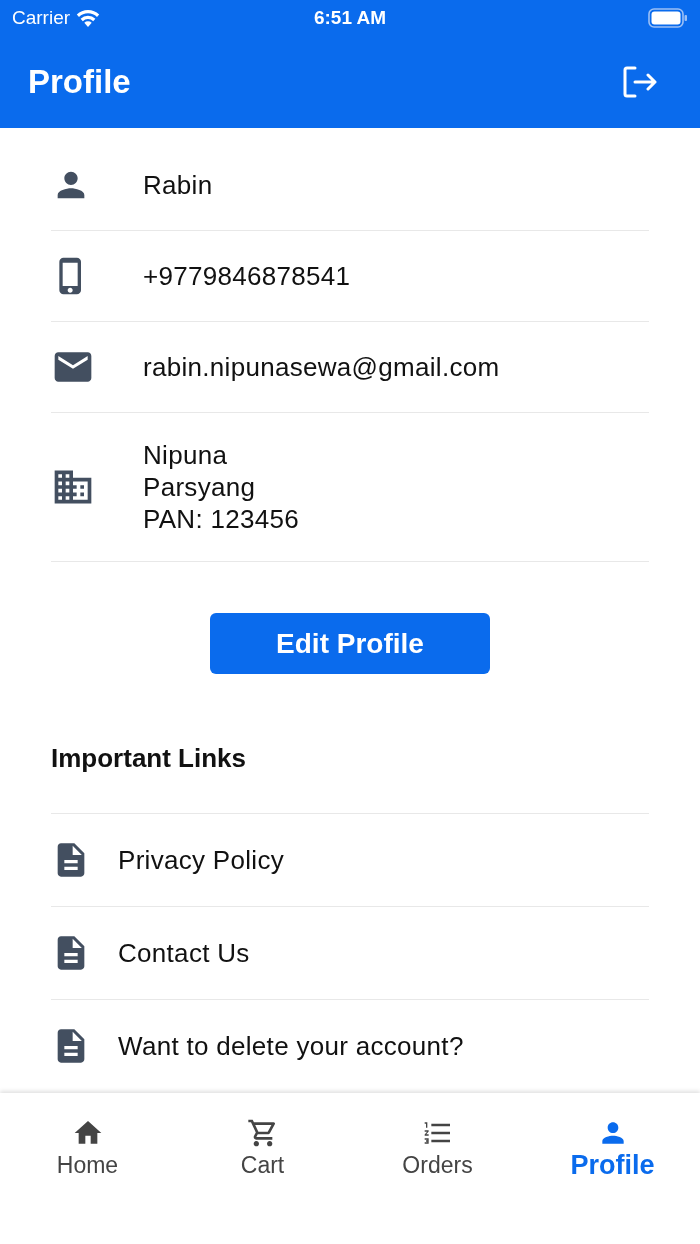 The width and height of the screenshot is (700, 1244). Describe the element at coordinates (201, 860) in the screenshot. I see `link-label: Privacy Policy` at that location.